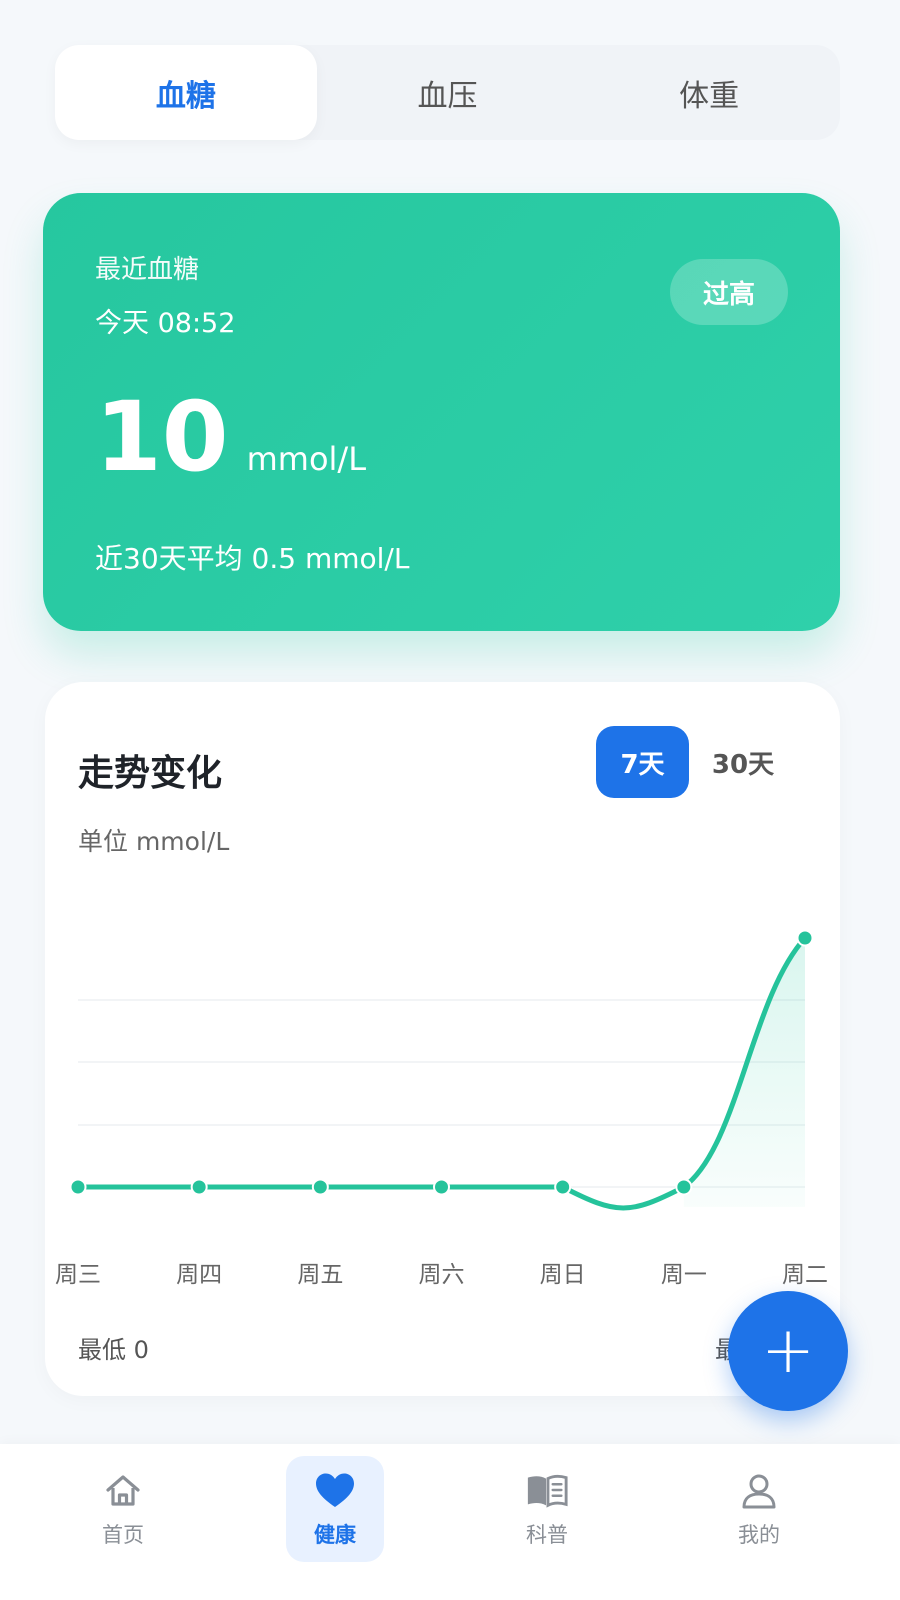  I want to click on tab-blood-pressure: 血压, so click(448, 92).